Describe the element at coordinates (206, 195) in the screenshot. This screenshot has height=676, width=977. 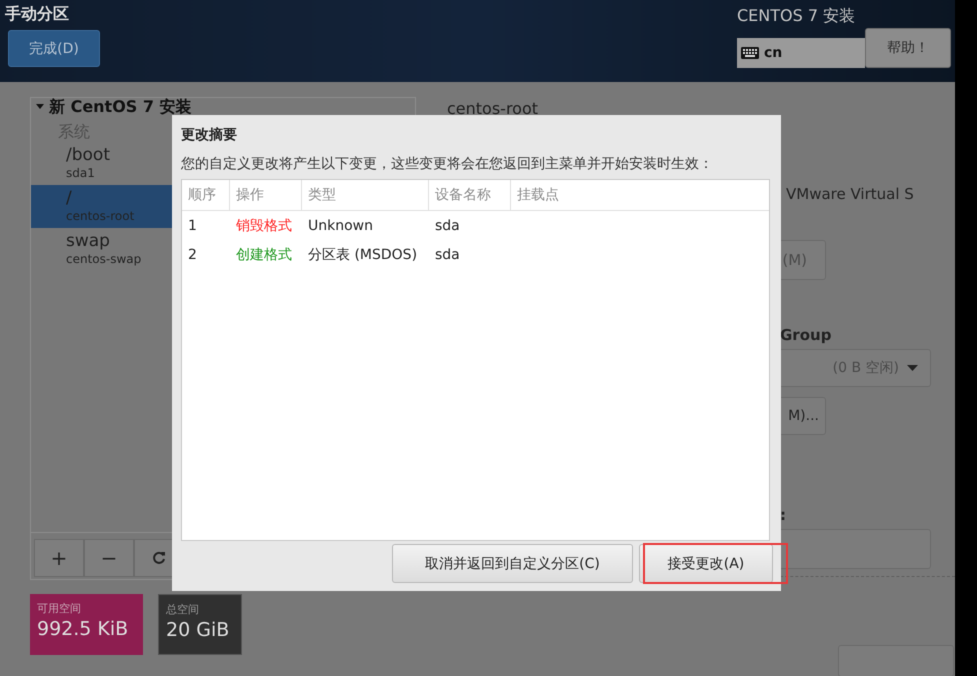
I see `column-header: 顺序` at that location.